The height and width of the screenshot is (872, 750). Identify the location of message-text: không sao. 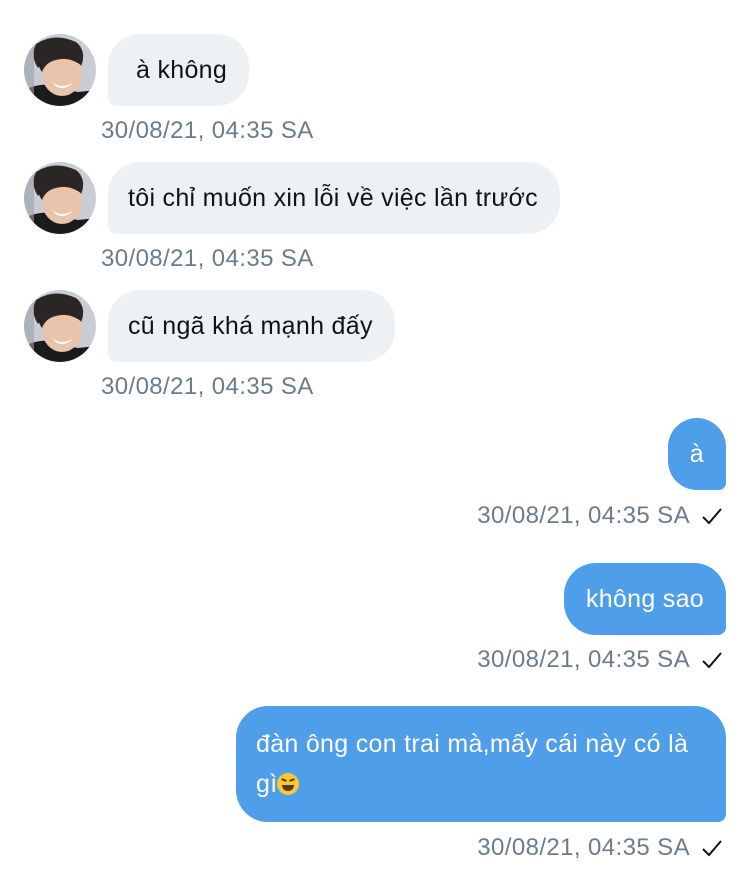
(644, 599).